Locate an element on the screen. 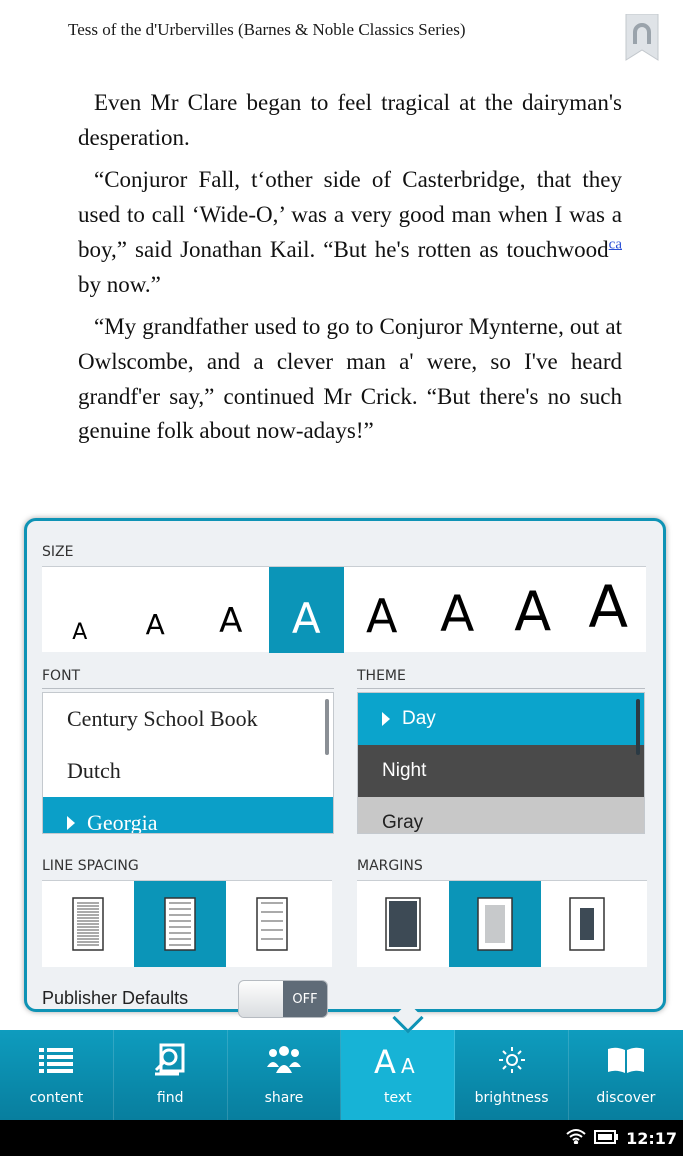  bookmark-icon is located at coordinates (642, 37).